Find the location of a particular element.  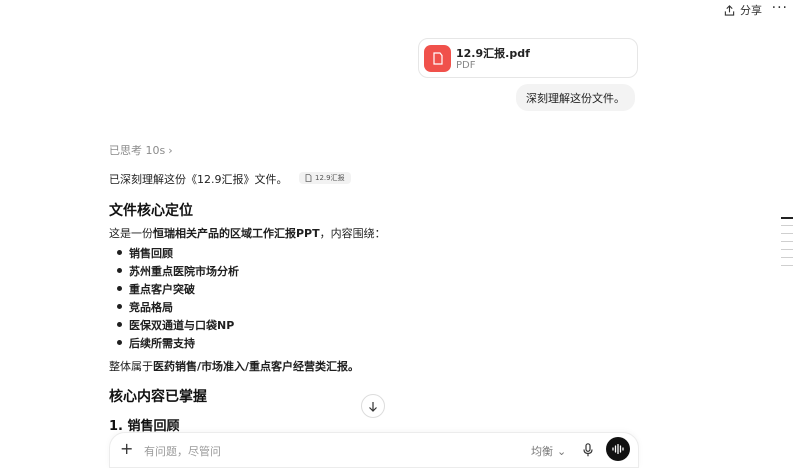

mode-selector: 均衡 ⌄ is located at coordinates (548, 451).